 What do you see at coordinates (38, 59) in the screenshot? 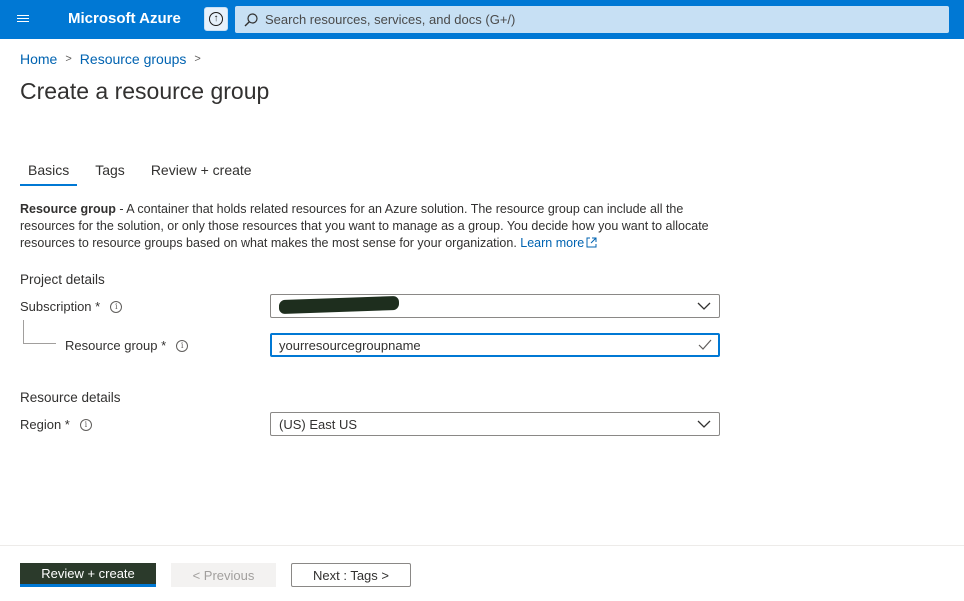
I see `breadcrumb-home: Home` at bounding box center [38, 59].